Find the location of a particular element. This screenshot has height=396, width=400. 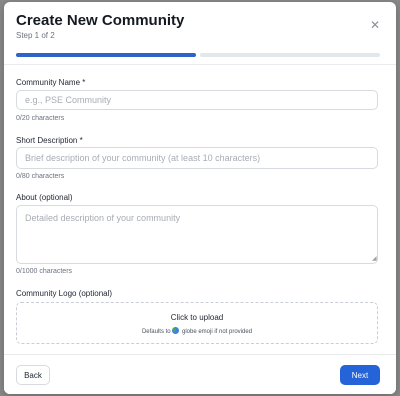

upload-default-note: Defaults to globe emoji if not provided is located at coordinates (197, 331).